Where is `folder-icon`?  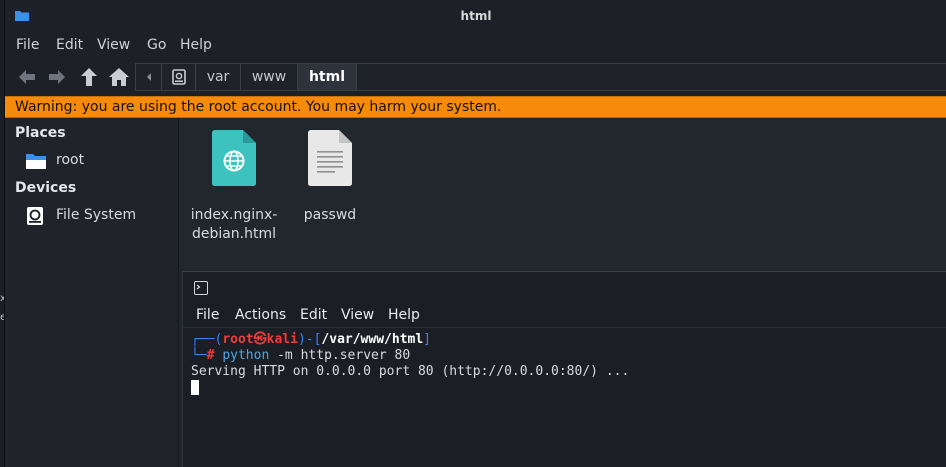
folder-icon is located at coordinates (36, 161).